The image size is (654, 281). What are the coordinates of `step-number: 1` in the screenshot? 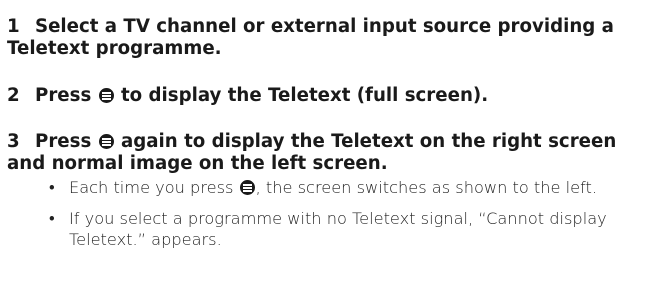 It's located at (13, 26).